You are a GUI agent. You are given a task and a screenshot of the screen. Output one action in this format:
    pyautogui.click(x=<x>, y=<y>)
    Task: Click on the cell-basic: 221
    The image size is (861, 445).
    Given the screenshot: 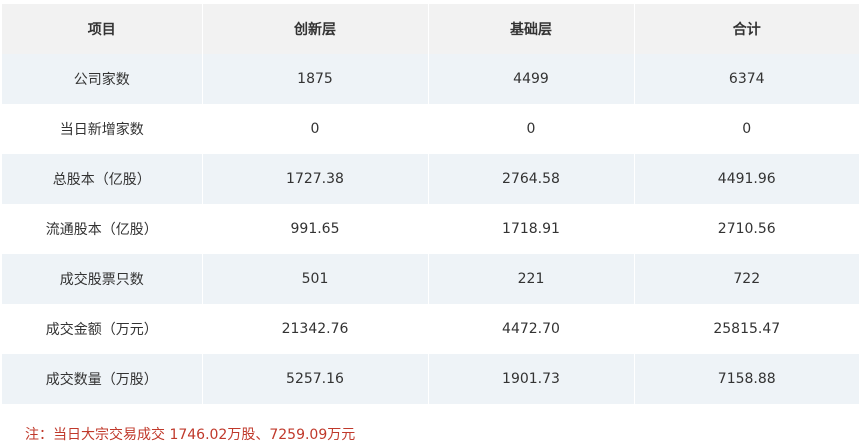 What is the action you would take?
    pyautogui.click(x=531, y=279)
    